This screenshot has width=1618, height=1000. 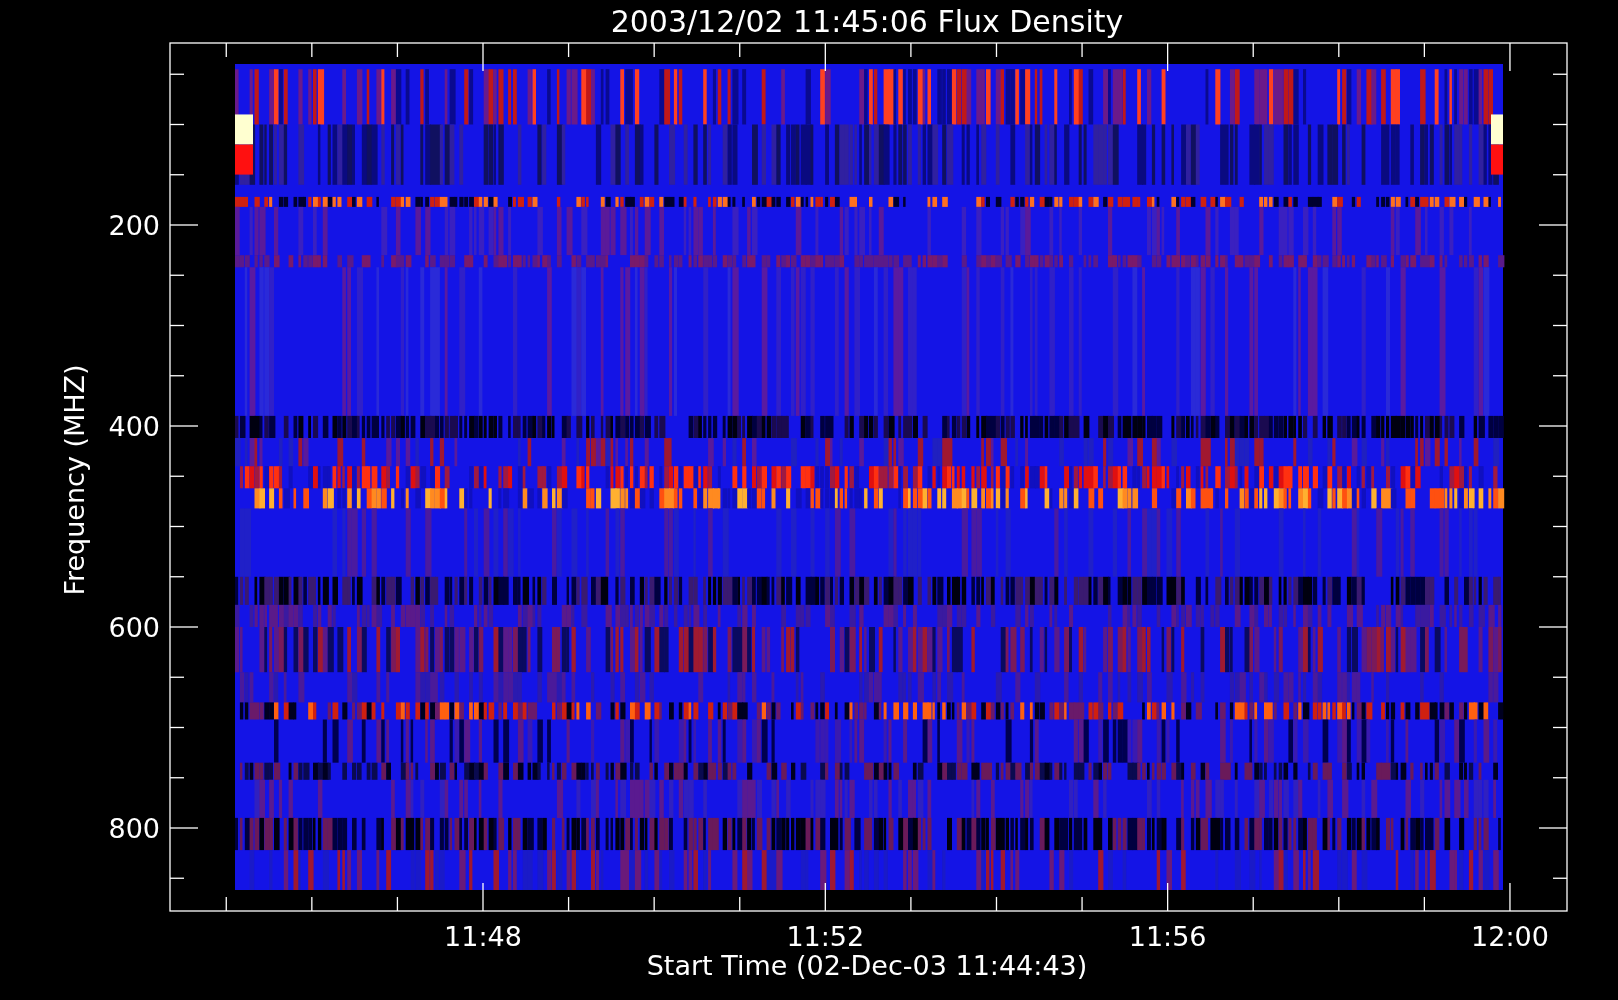 I want to click on axis-title: Frequency (MHZ), so click(x=74, y=480).